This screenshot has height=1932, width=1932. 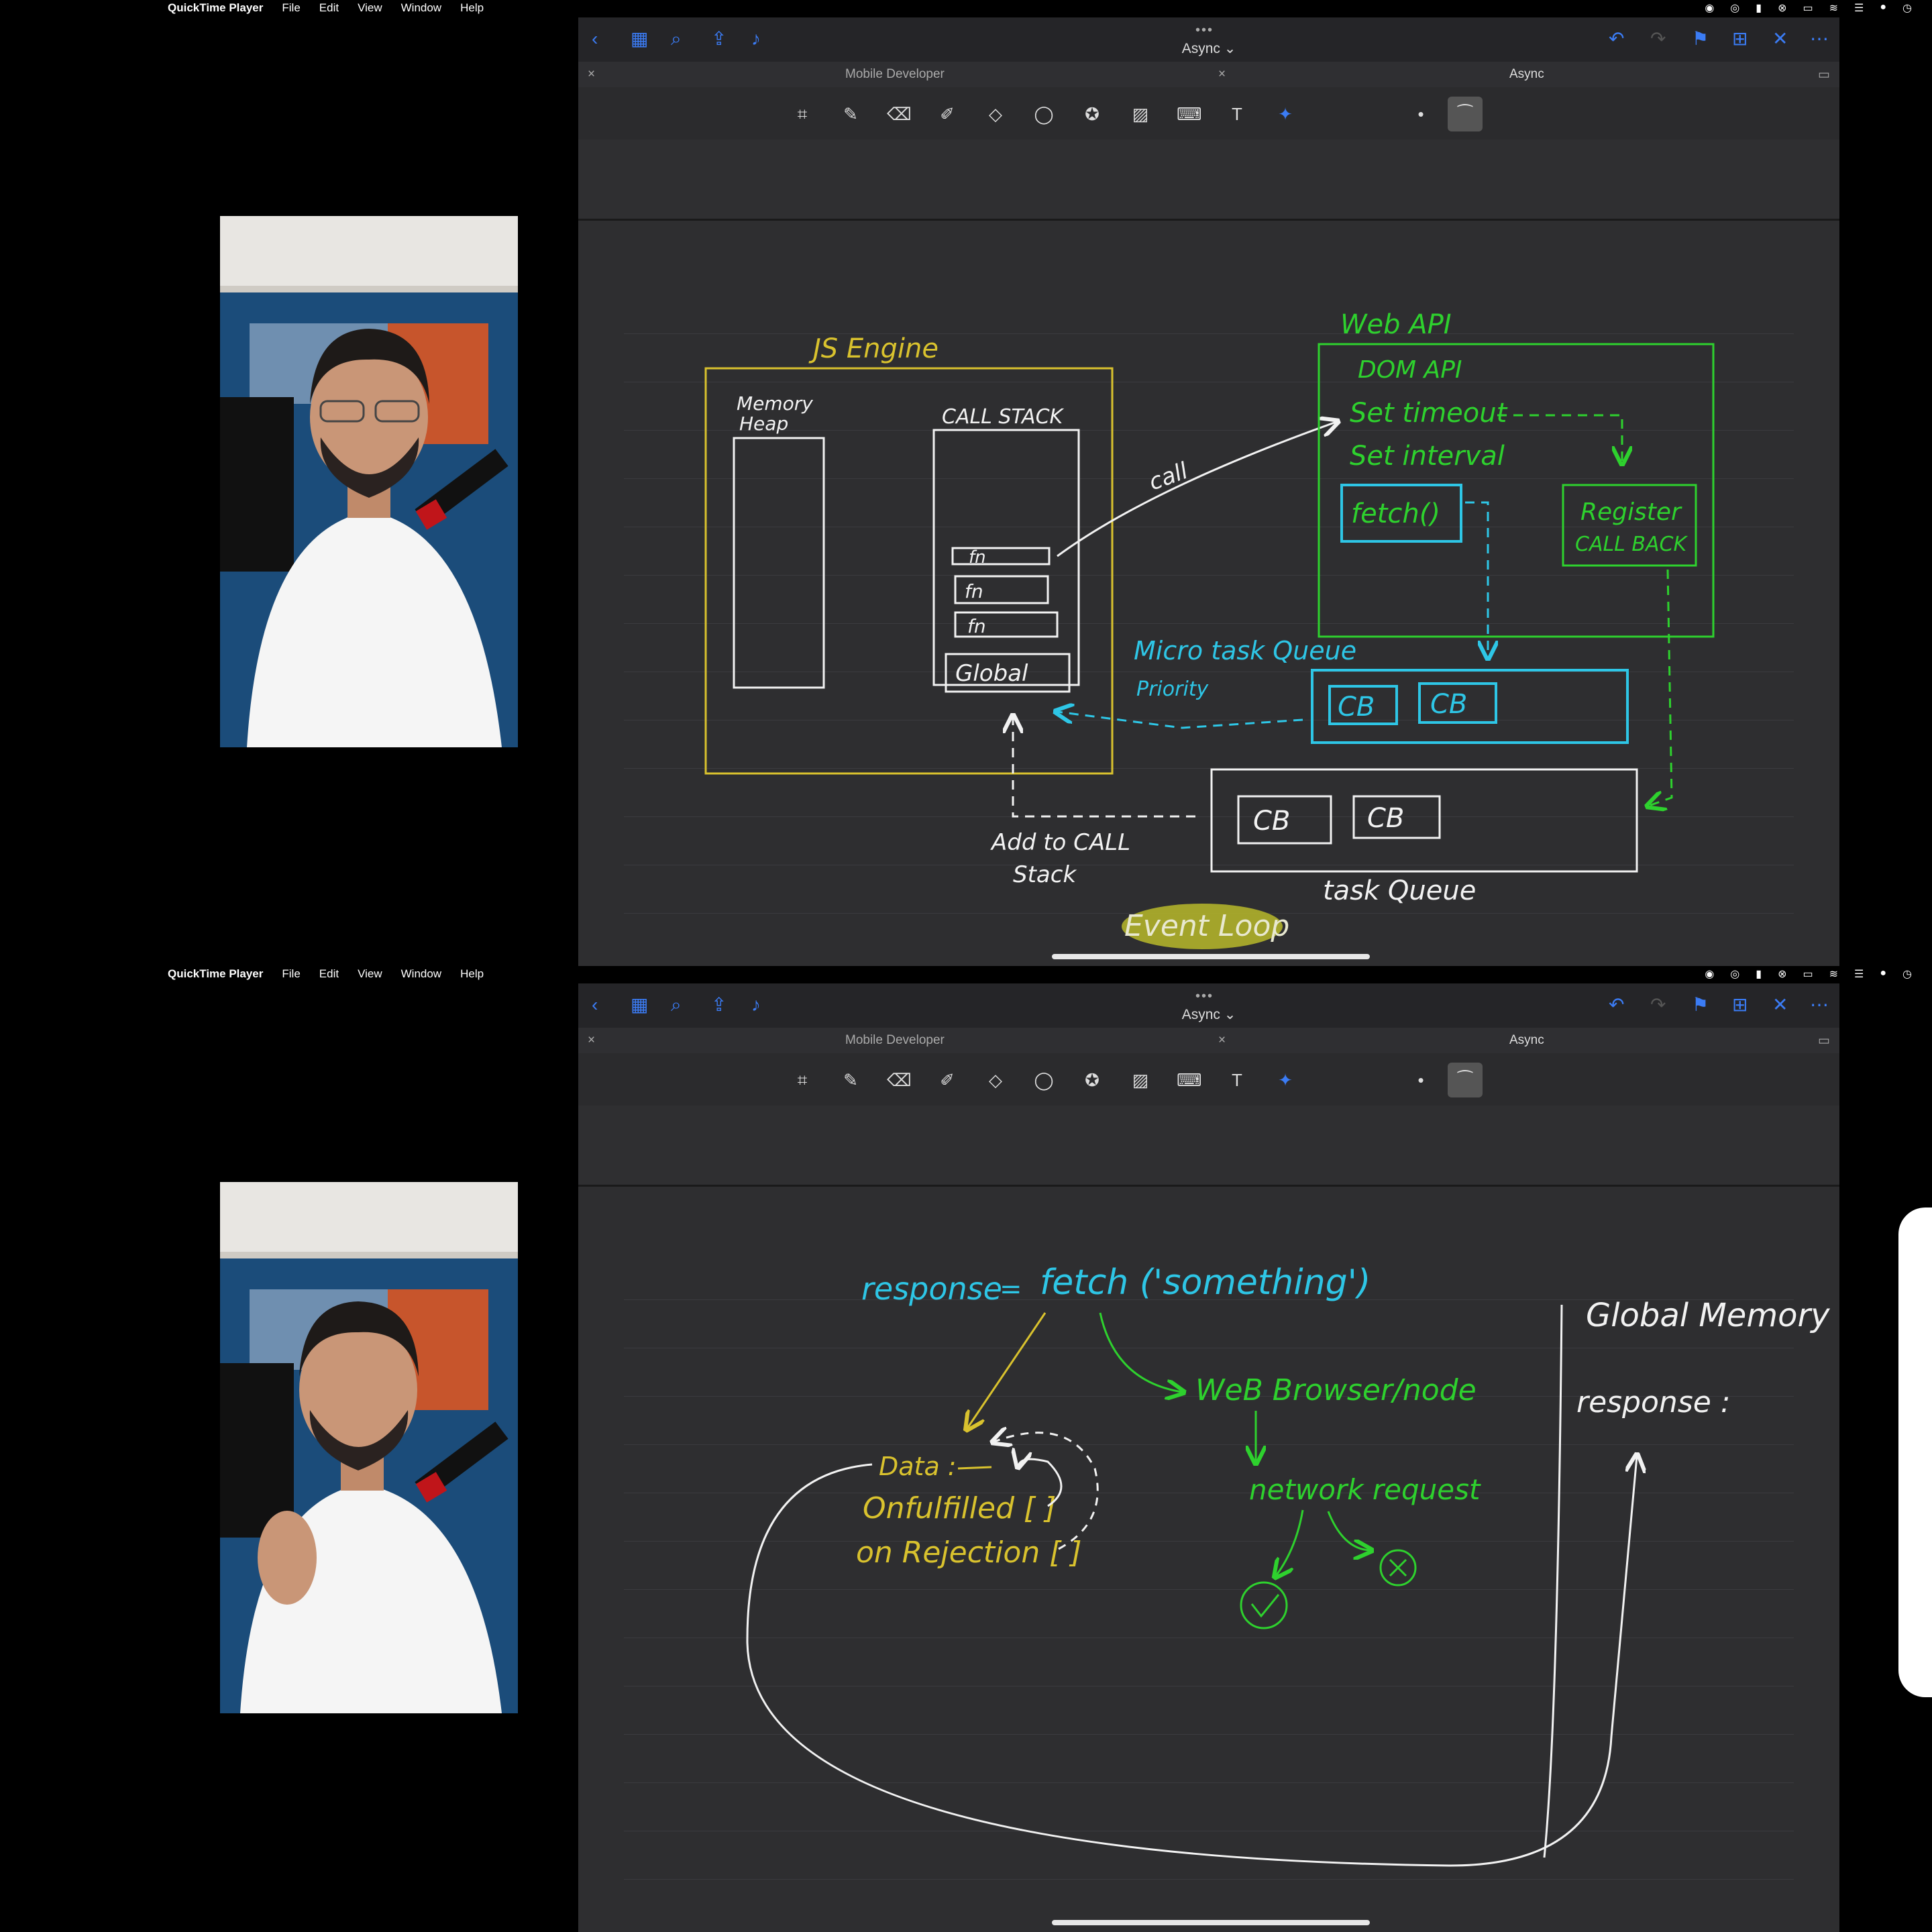 I want to click on call-stack-label: CALL STACK, so click(x=1003, y=417).